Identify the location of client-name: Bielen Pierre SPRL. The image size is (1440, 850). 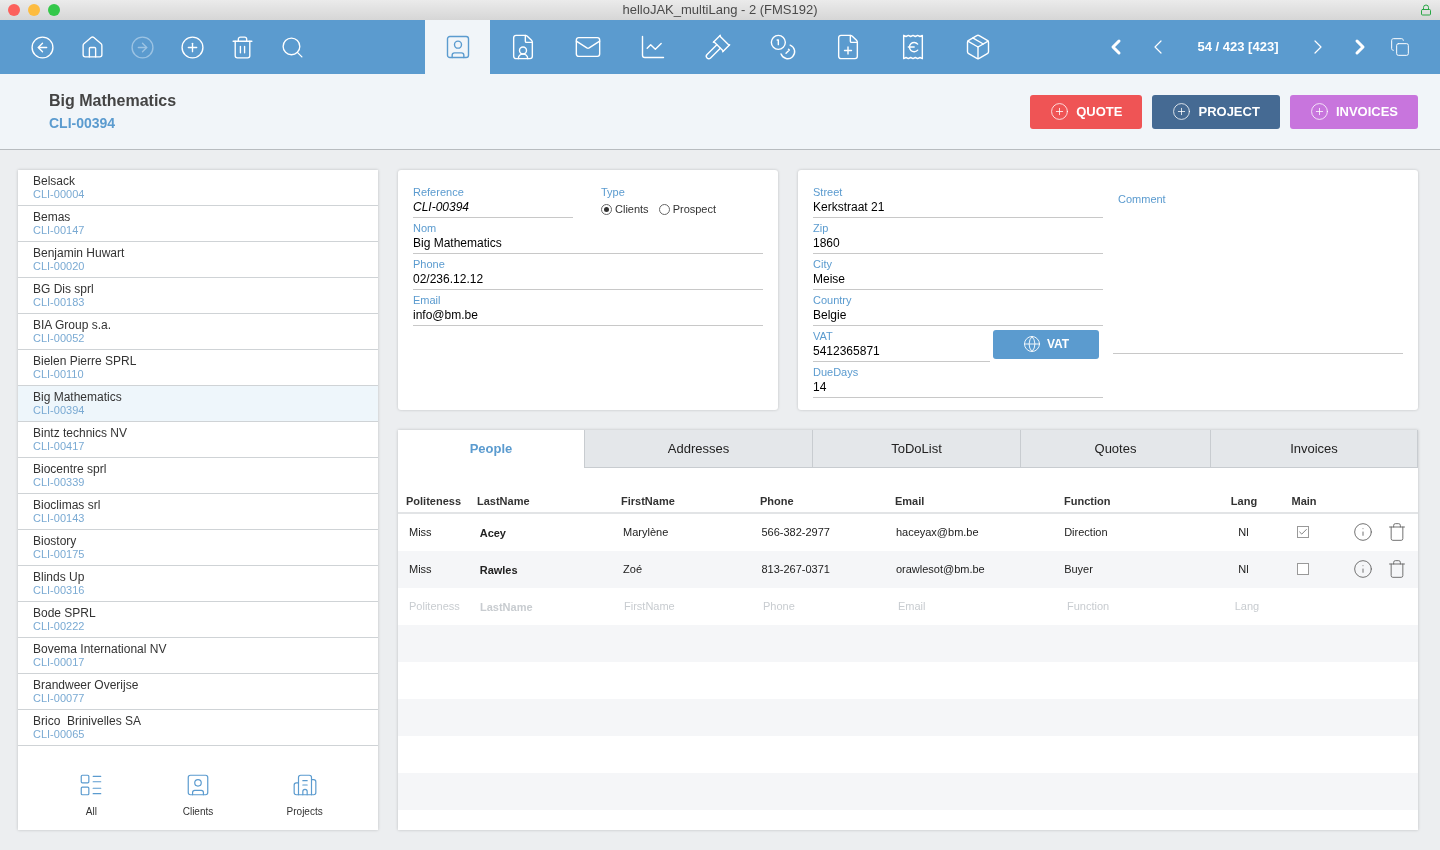
(85, 361).